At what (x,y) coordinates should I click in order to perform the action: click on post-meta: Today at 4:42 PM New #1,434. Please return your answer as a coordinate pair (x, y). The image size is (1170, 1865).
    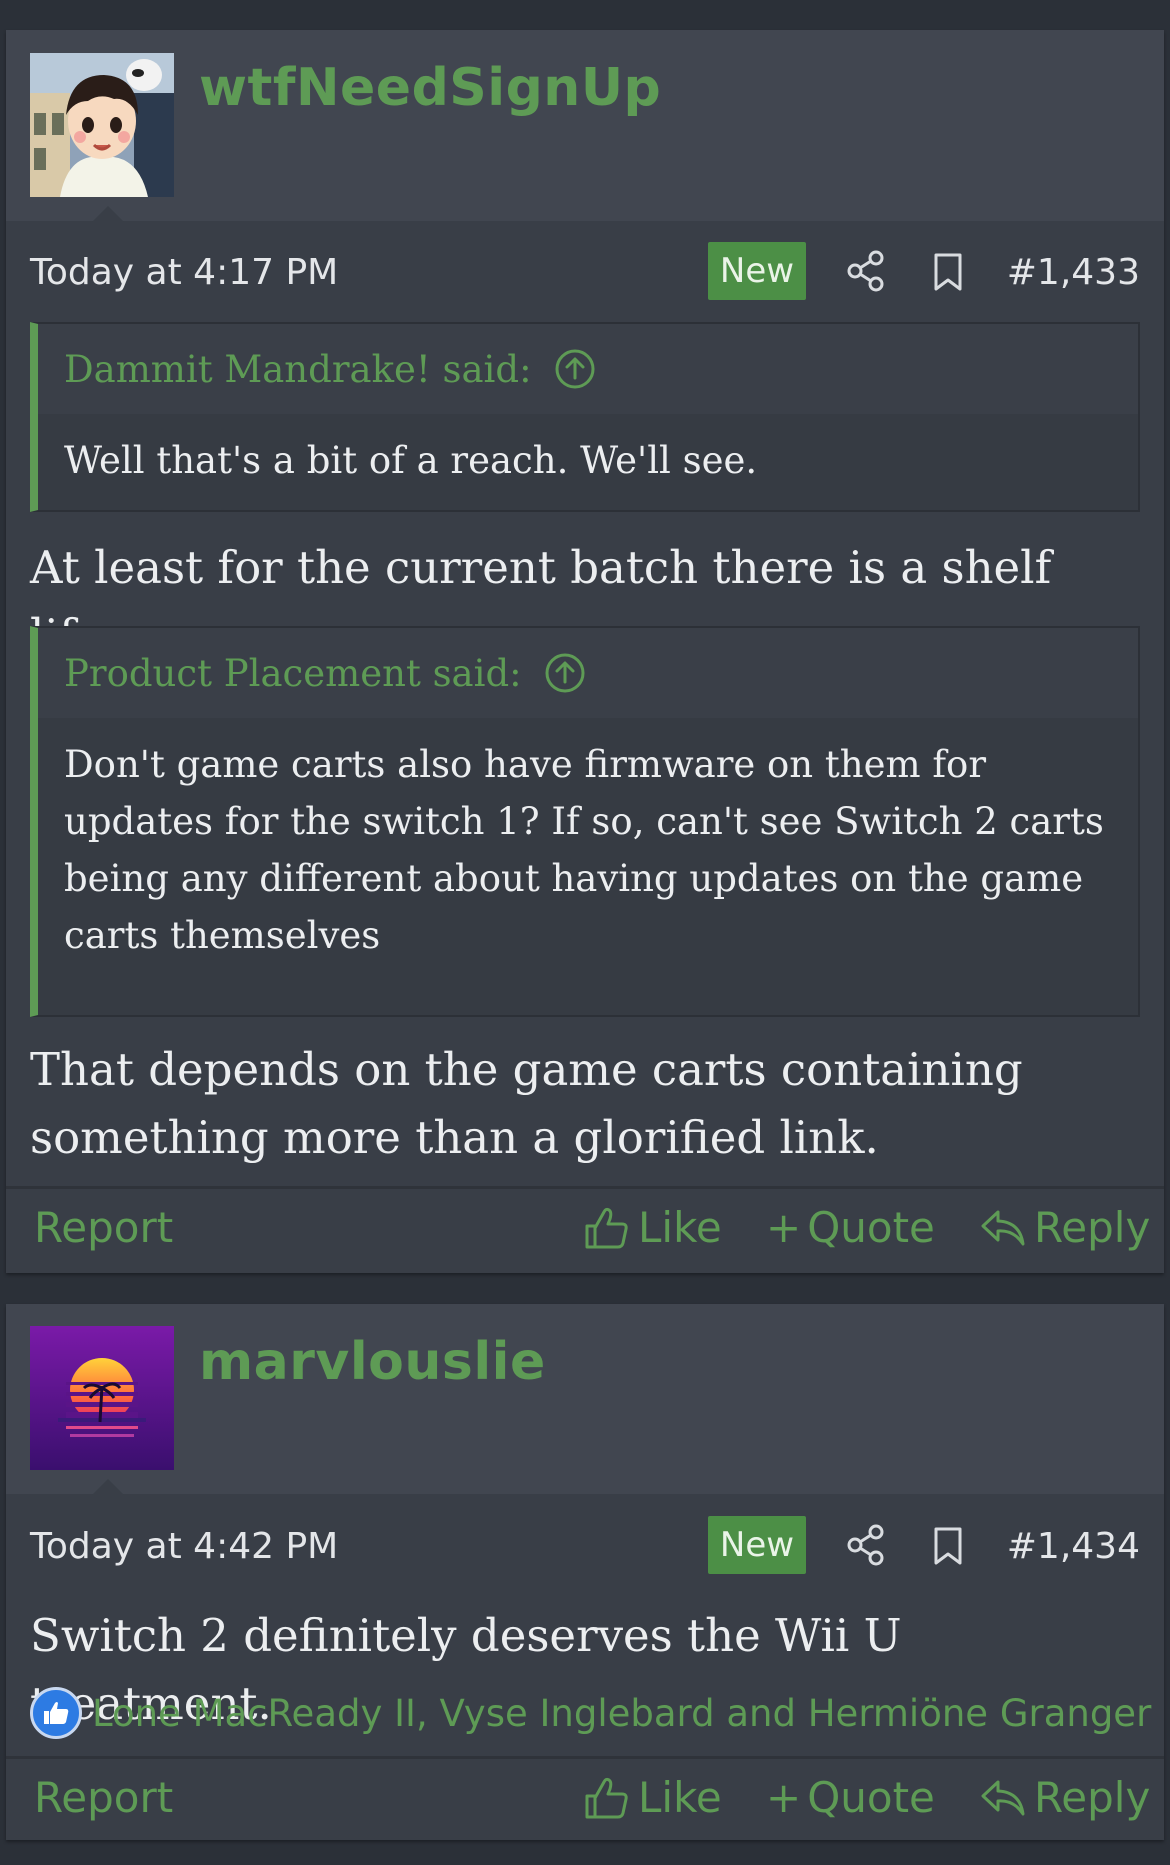
    Looking at the image, I should click on (585, 1546).